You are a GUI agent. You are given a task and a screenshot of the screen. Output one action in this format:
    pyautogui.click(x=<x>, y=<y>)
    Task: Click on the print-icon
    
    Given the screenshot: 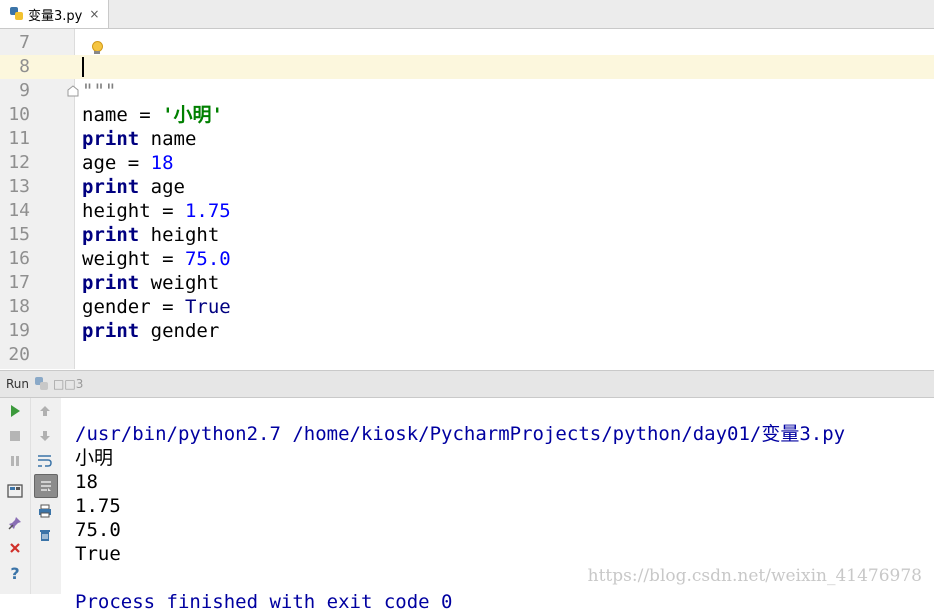 What is the action you would take?
    pyautogui.click(x=45, y=511)
    